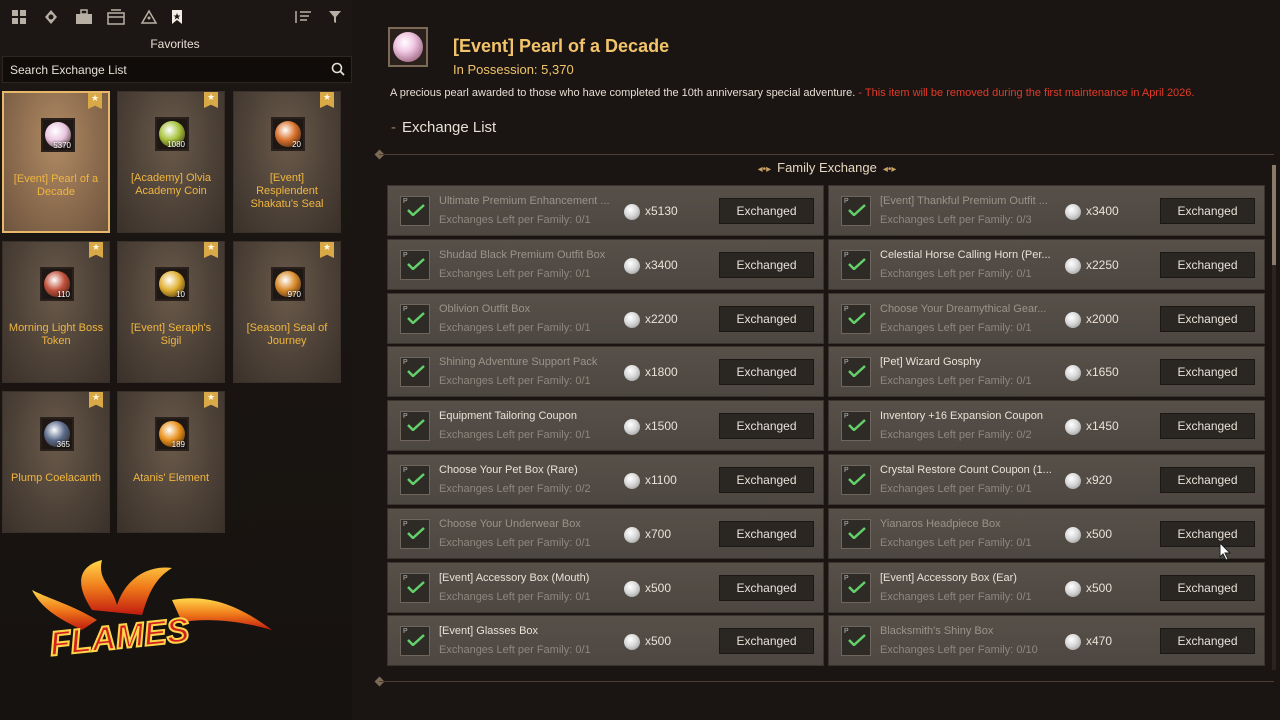 The width and height of the screenshot is (1280, 720). What do you see at coordinates (56, 312) in the screenshot?
I see `currency-card: ★ 110 Morning Light Boss Token` at bounding box center [56, 312].